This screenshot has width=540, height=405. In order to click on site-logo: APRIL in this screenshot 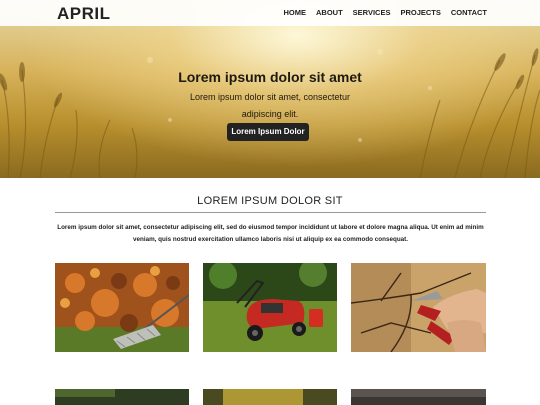, I will do `click(84, 14)`.